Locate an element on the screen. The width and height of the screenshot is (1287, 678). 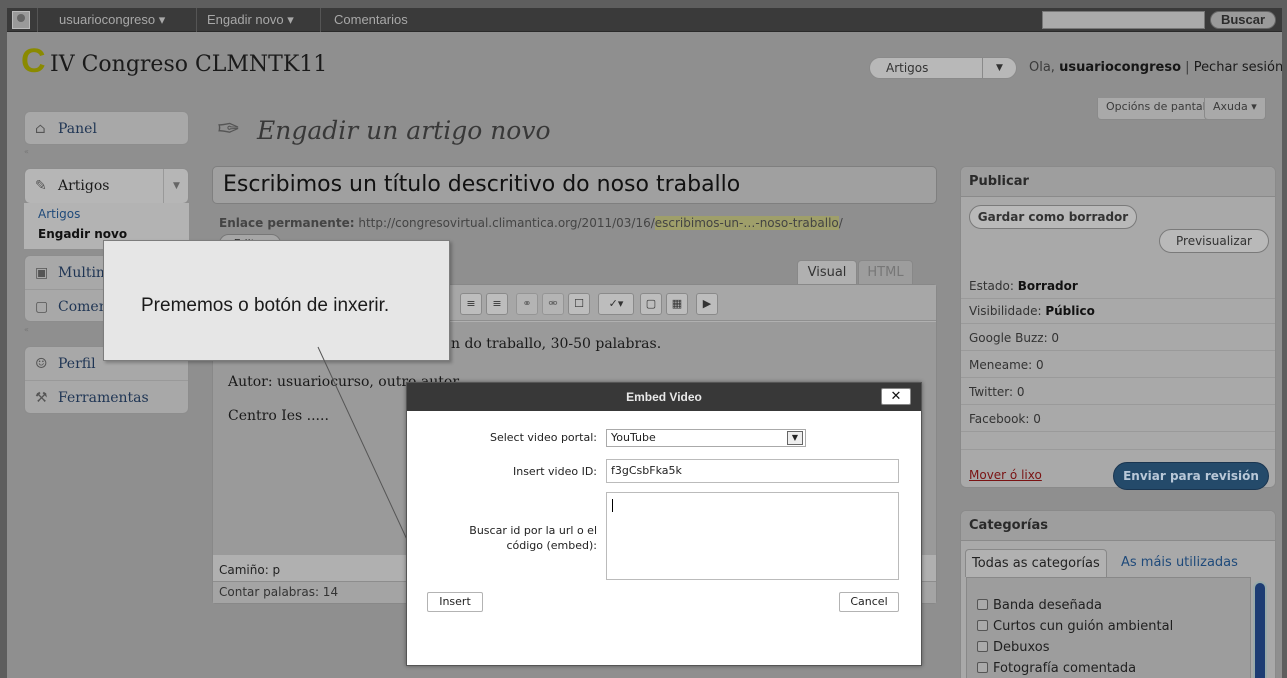
menu-item-tools: ⚒ Ferramentas is located at coordinates (106, 397).